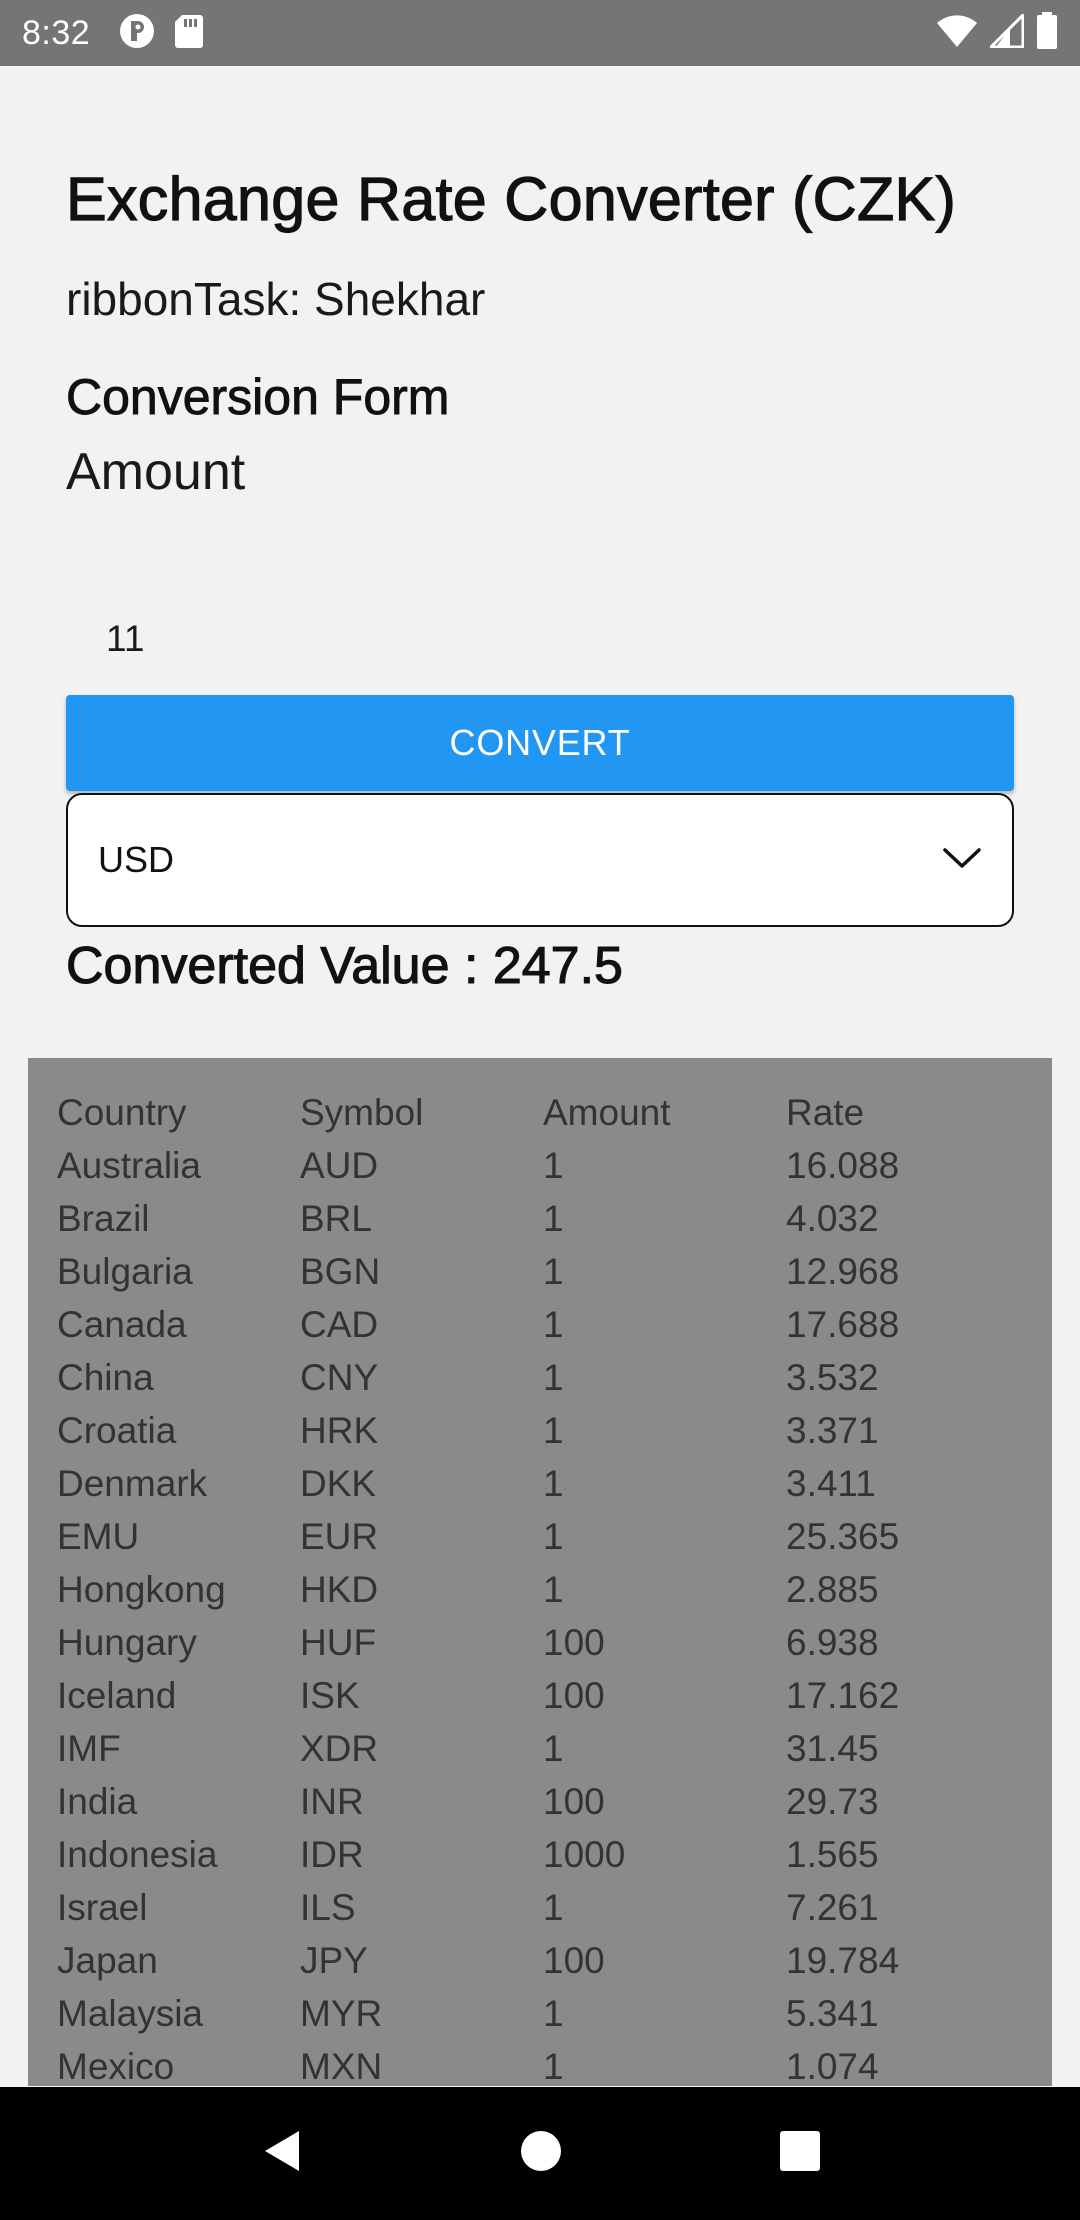  I want to click on cell-country: Indonesia, so click(137, 1854).